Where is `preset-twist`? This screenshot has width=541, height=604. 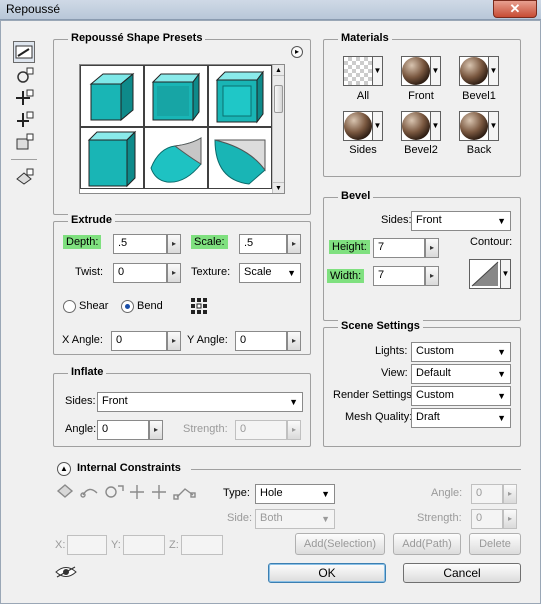
preset-twist is located at coordinates (176, 158).